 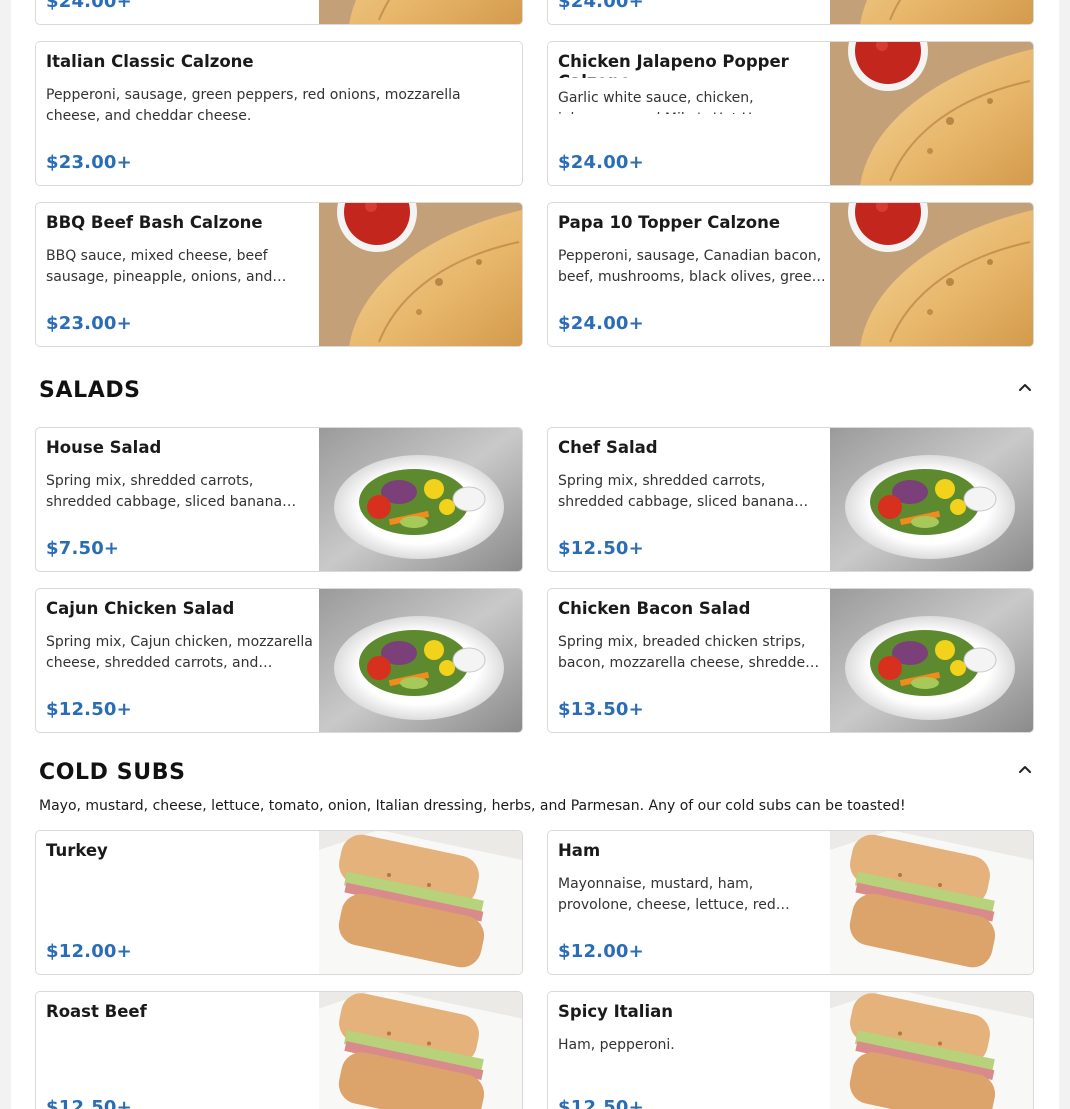 What do you see at coordinates (77, 850) in the screenshot?
I see `item-title: Turkey` at bounding box center [77, 850].